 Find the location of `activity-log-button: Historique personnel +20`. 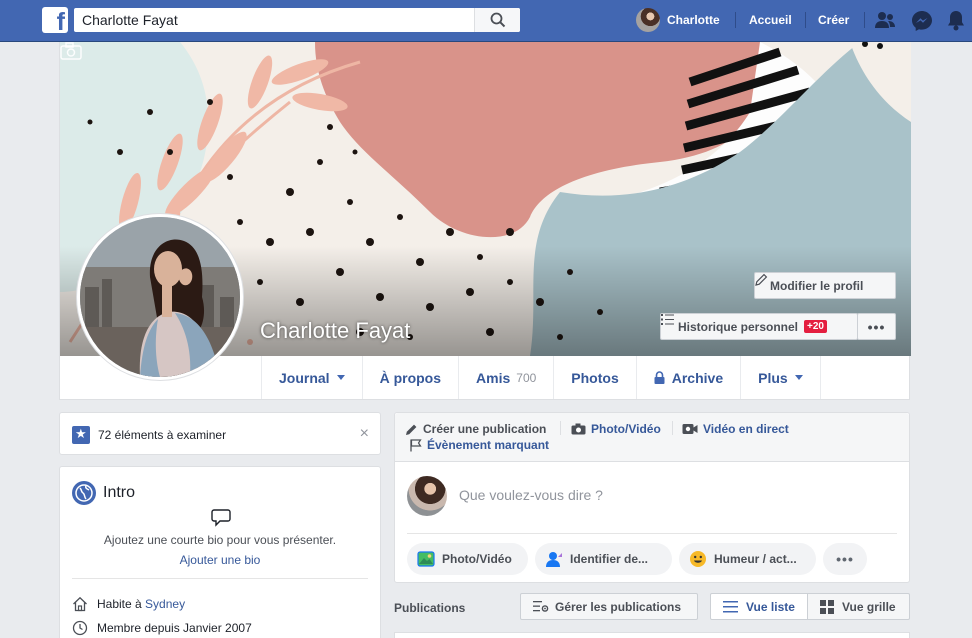

activity-log-button: Historique personnel +20 is located at coordinates (759, 326).